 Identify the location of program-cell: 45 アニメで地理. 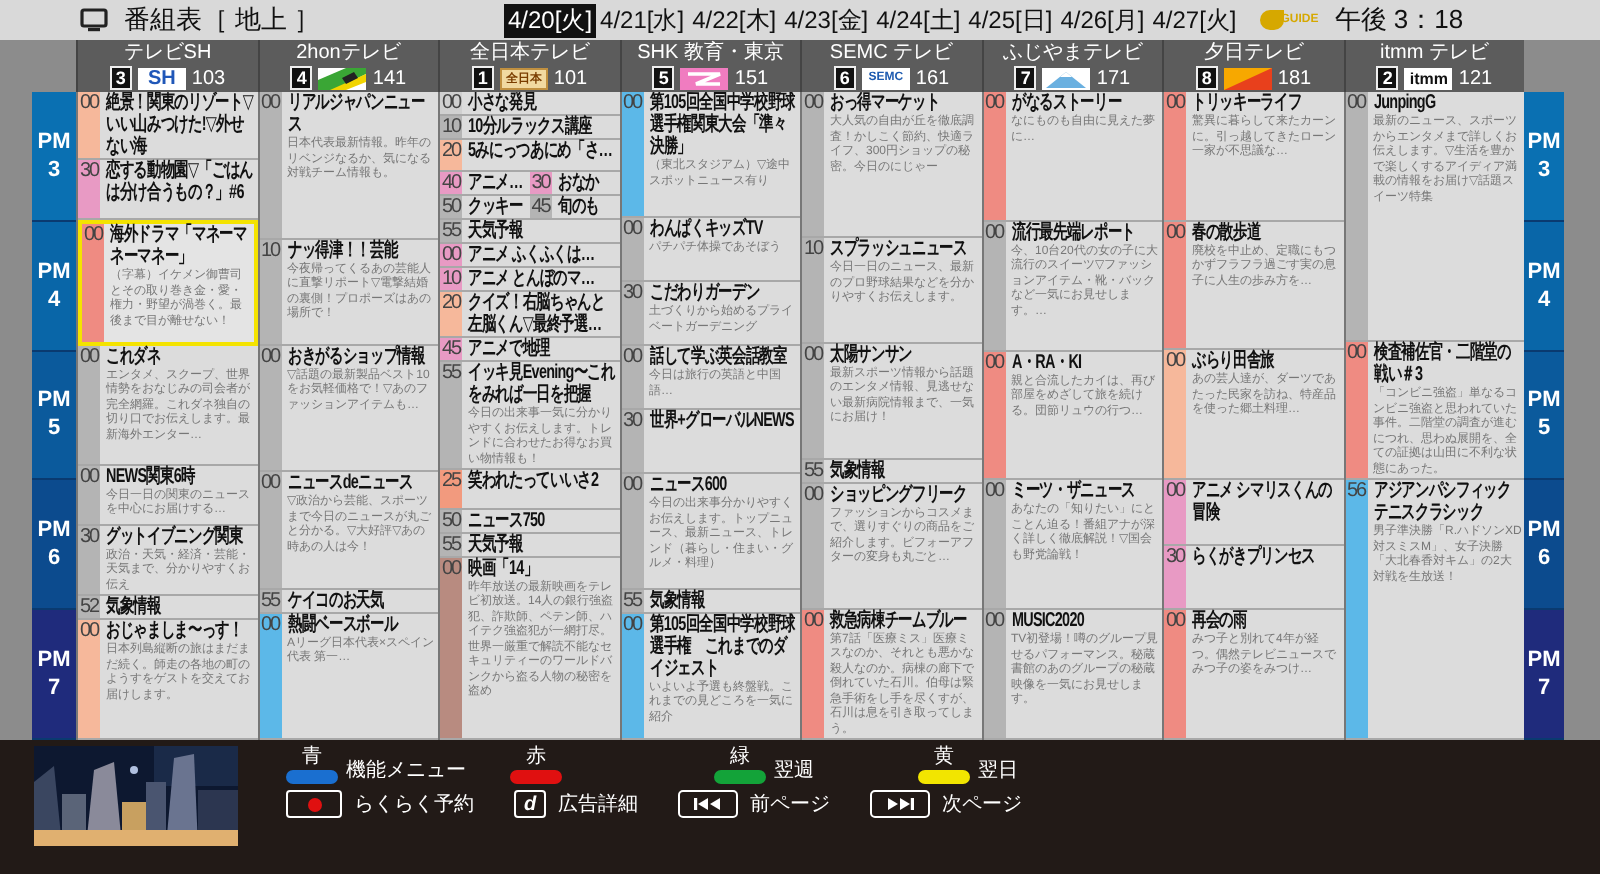
(529, 350).